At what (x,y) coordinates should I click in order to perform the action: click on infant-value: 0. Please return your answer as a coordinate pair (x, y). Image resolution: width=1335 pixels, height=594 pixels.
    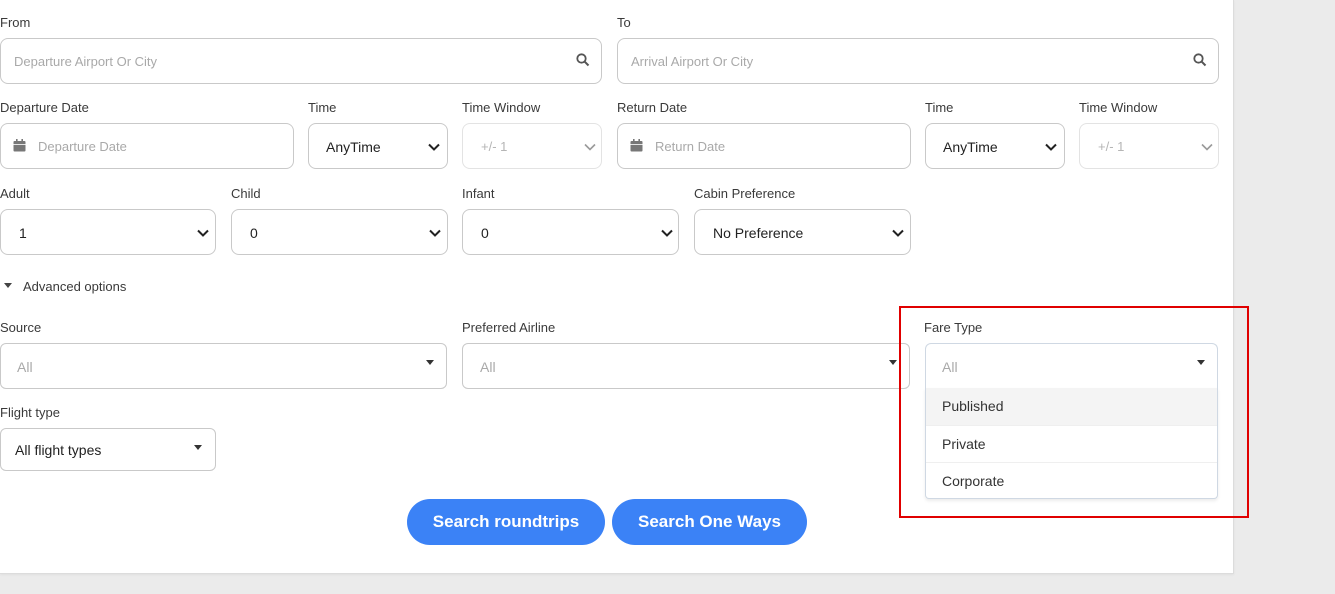
    Looking at the image, I should click on (485, 233).